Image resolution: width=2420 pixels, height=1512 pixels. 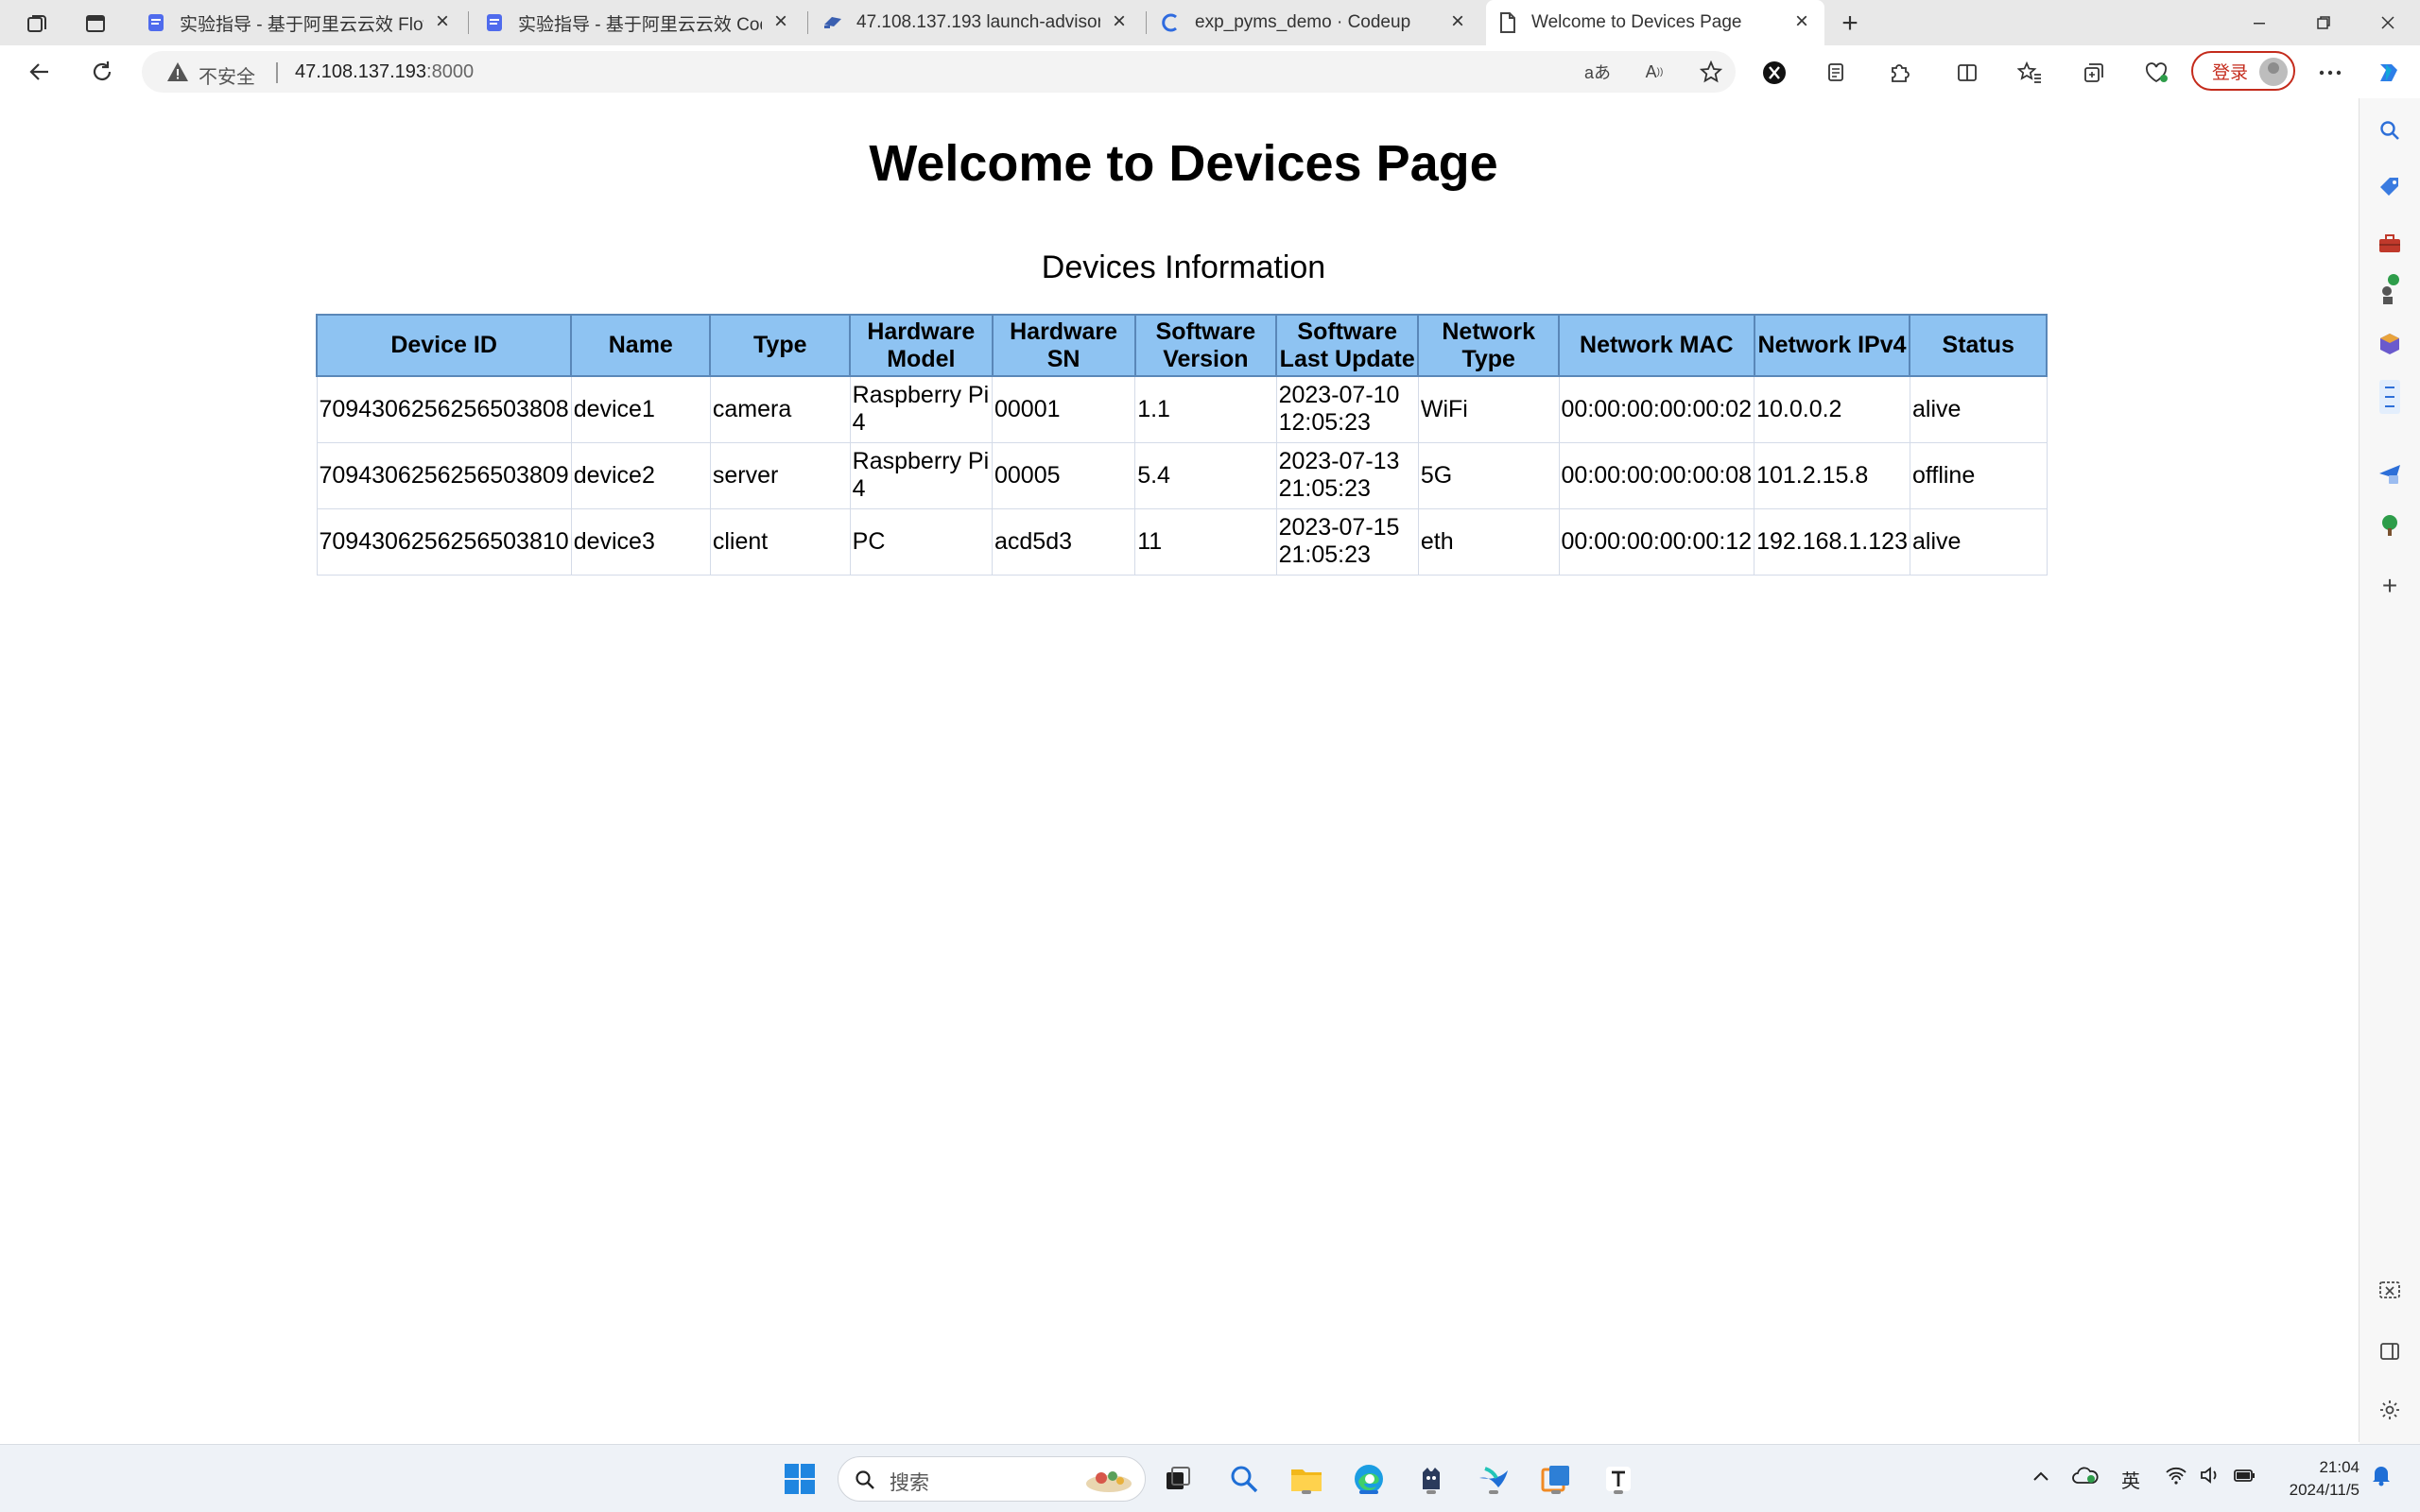 What do you see at coordinates (384, 72) in the screenshot?
I see `url-text: 47.108.137.193:8000` at bounding box center [384, 72].